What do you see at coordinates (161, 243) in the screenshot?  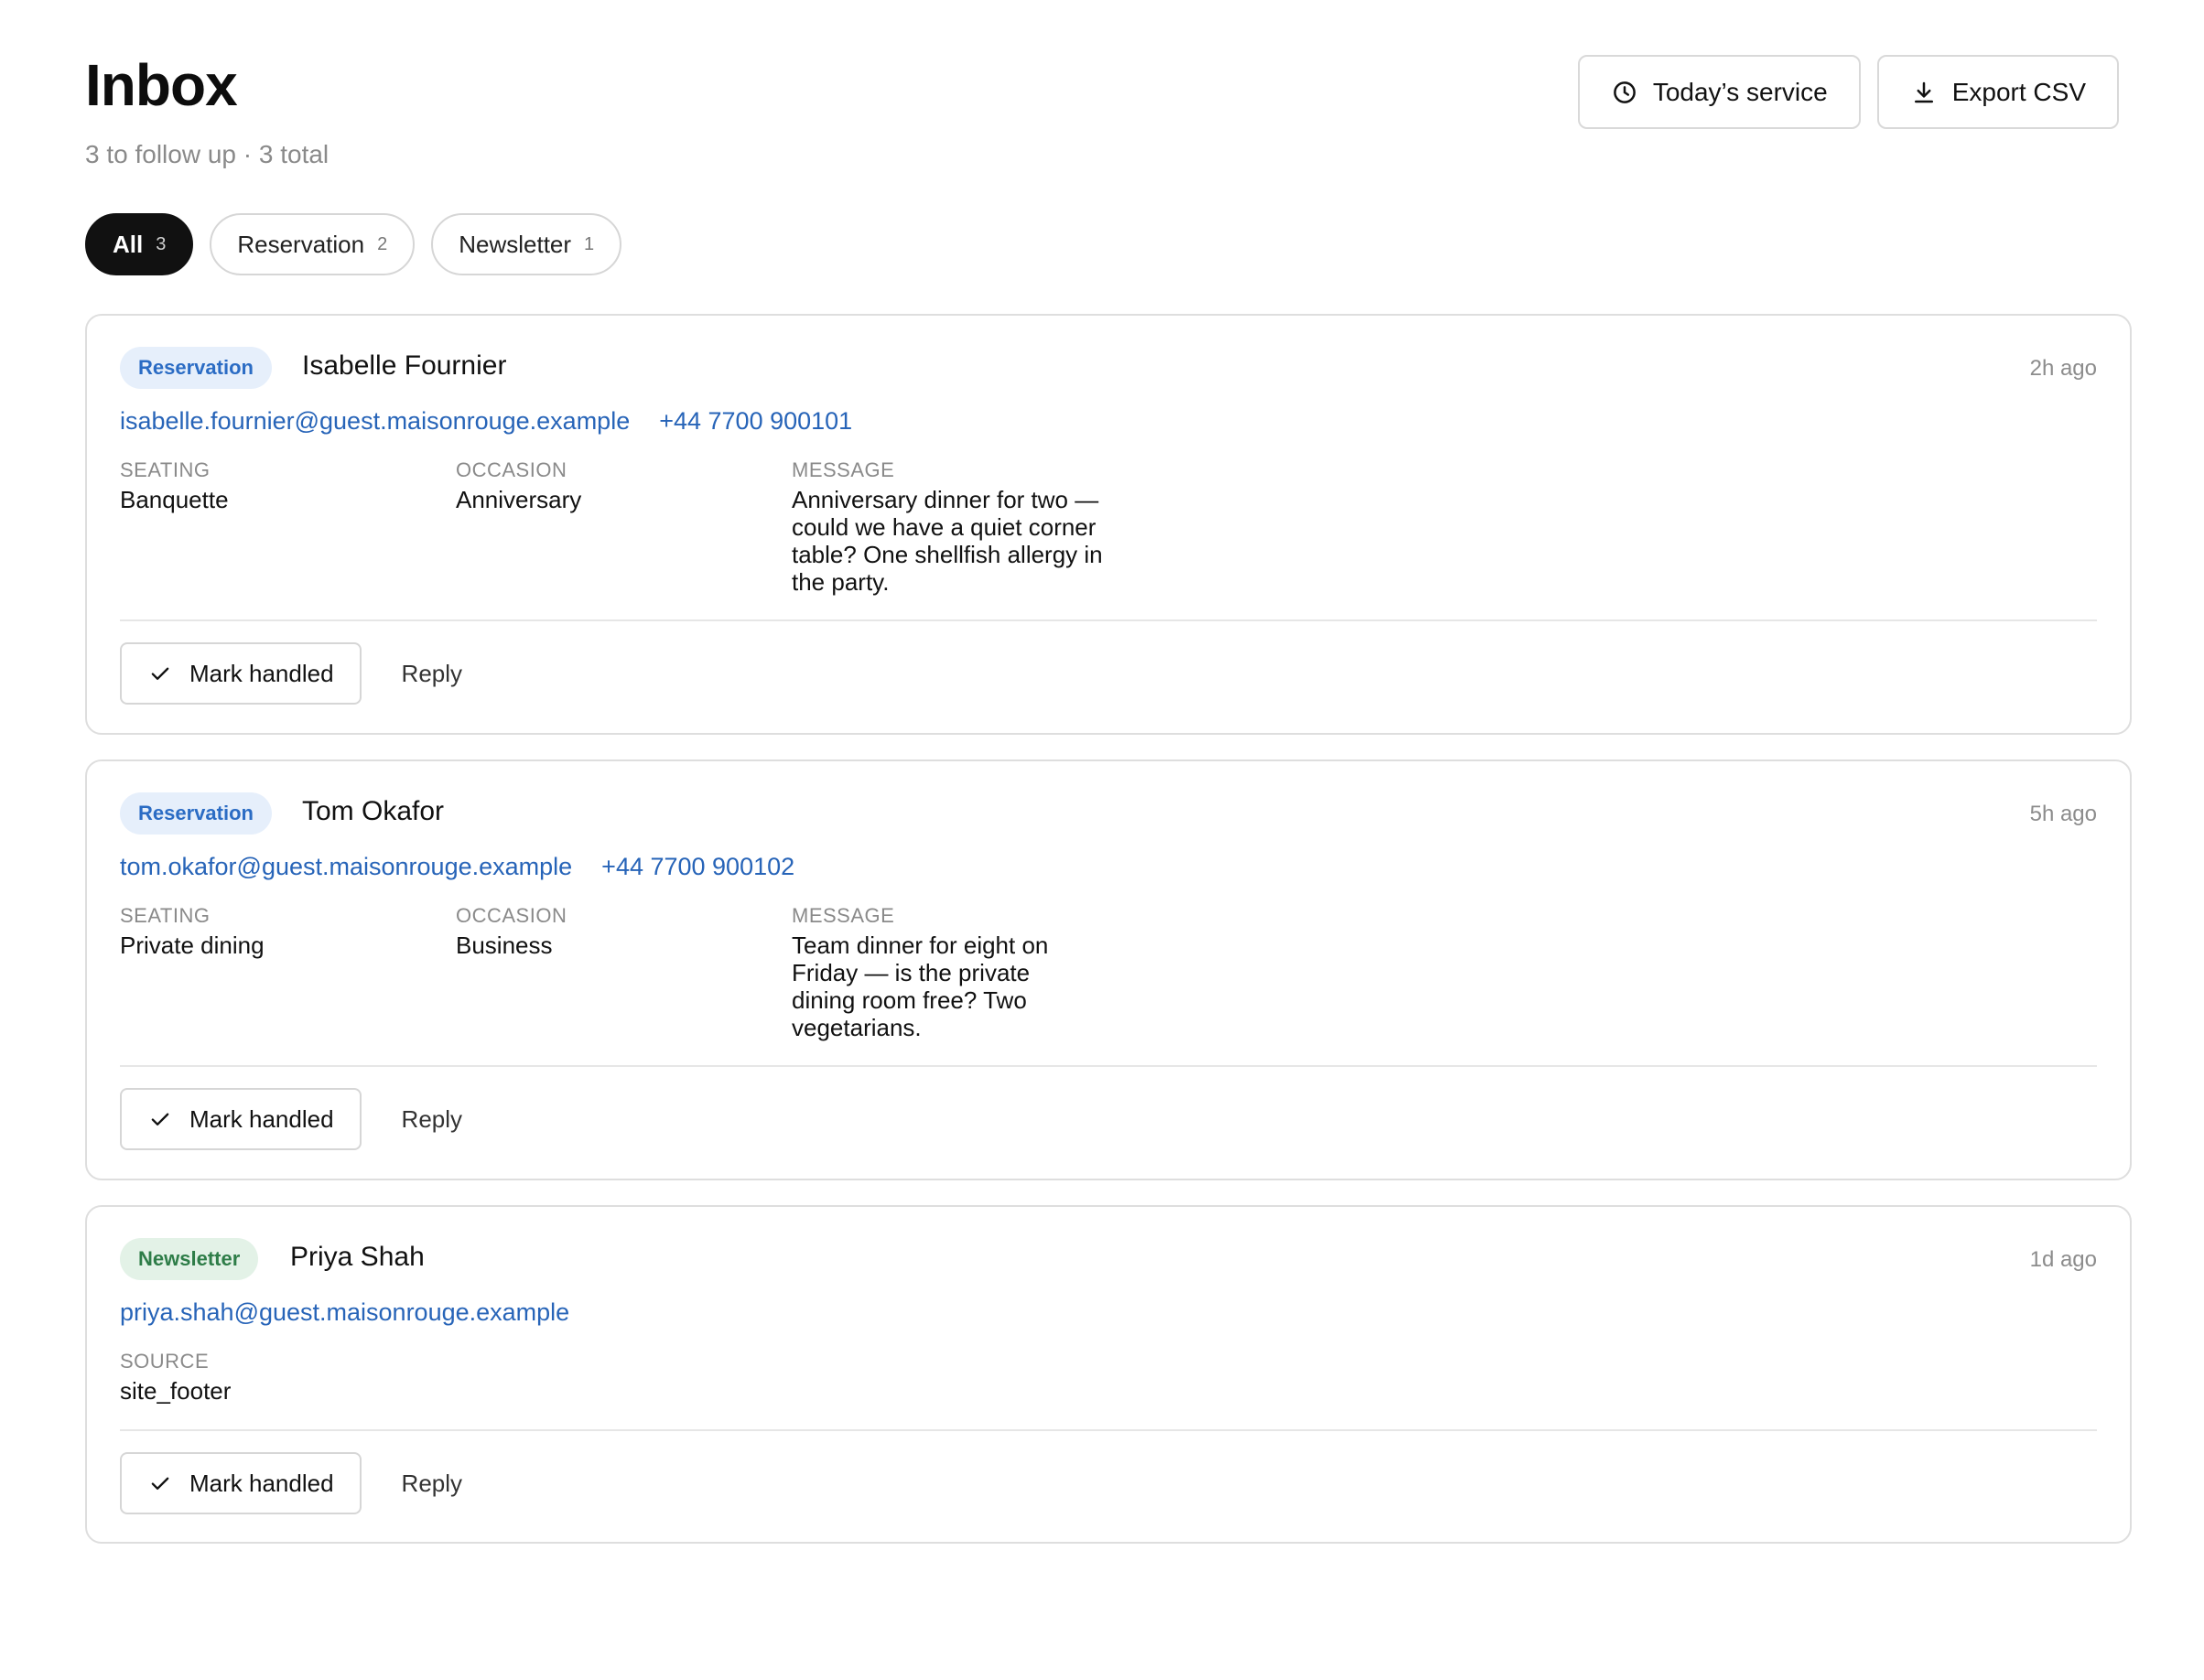 I see `filter-chip-count: 3` at bounding box center [161, 243].